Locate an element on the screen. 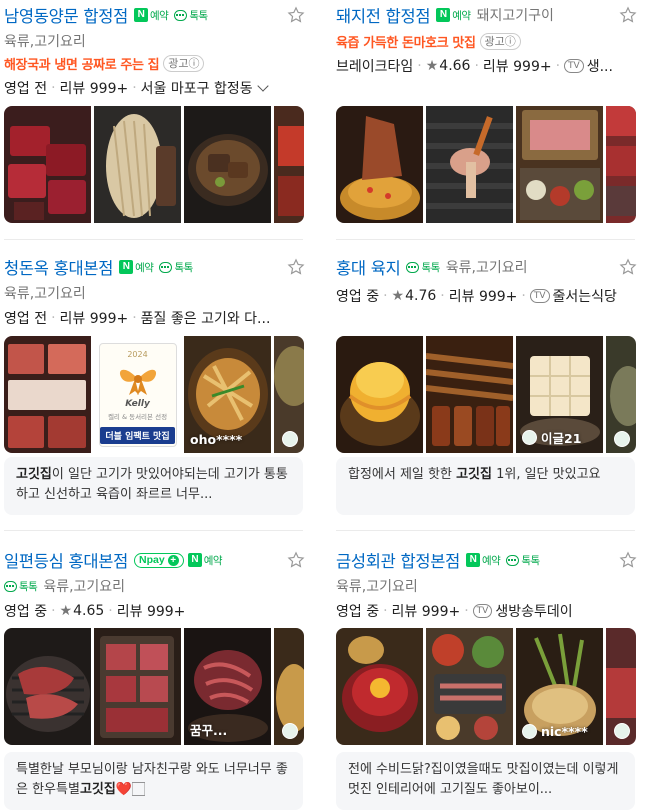 This screenshot has height=811, width=646. review-snippet: 특별한날 부모님이랑 남자친구랑 와도 너무너무 좋은 한우특별고깃집❤️🏻 is located at coordinates (153, 781).